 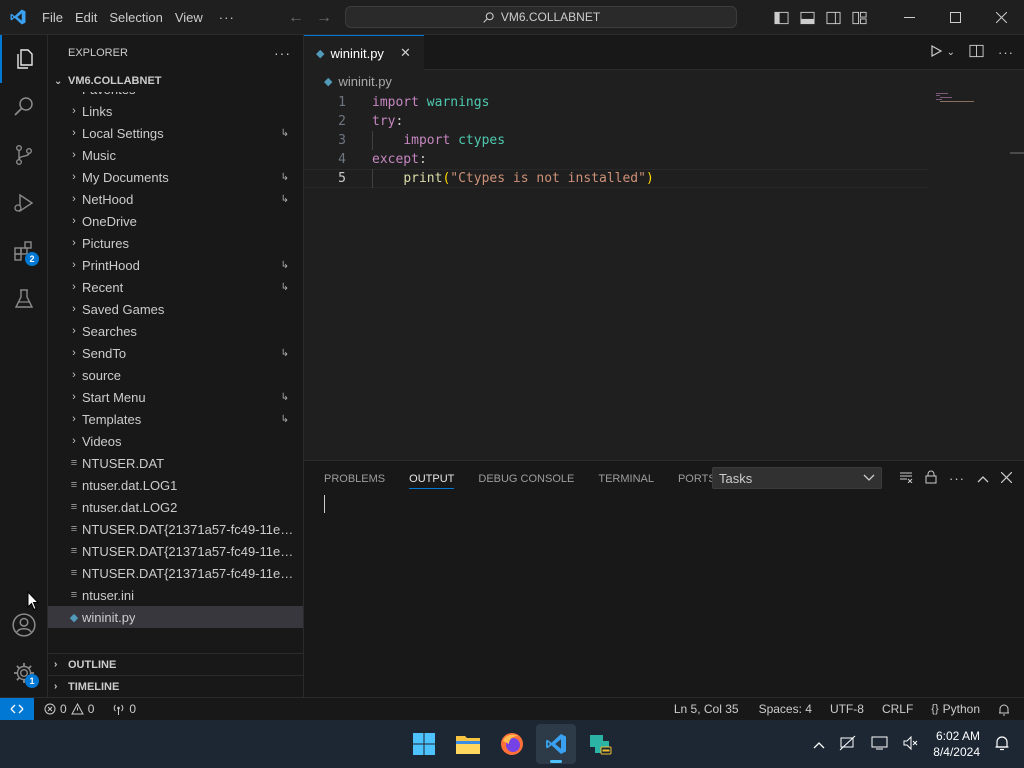 What do you see at coordinates (616, 140) in the screenshot?
I see `code-line: 3 import ctypes` at bounding box center [616, 140].